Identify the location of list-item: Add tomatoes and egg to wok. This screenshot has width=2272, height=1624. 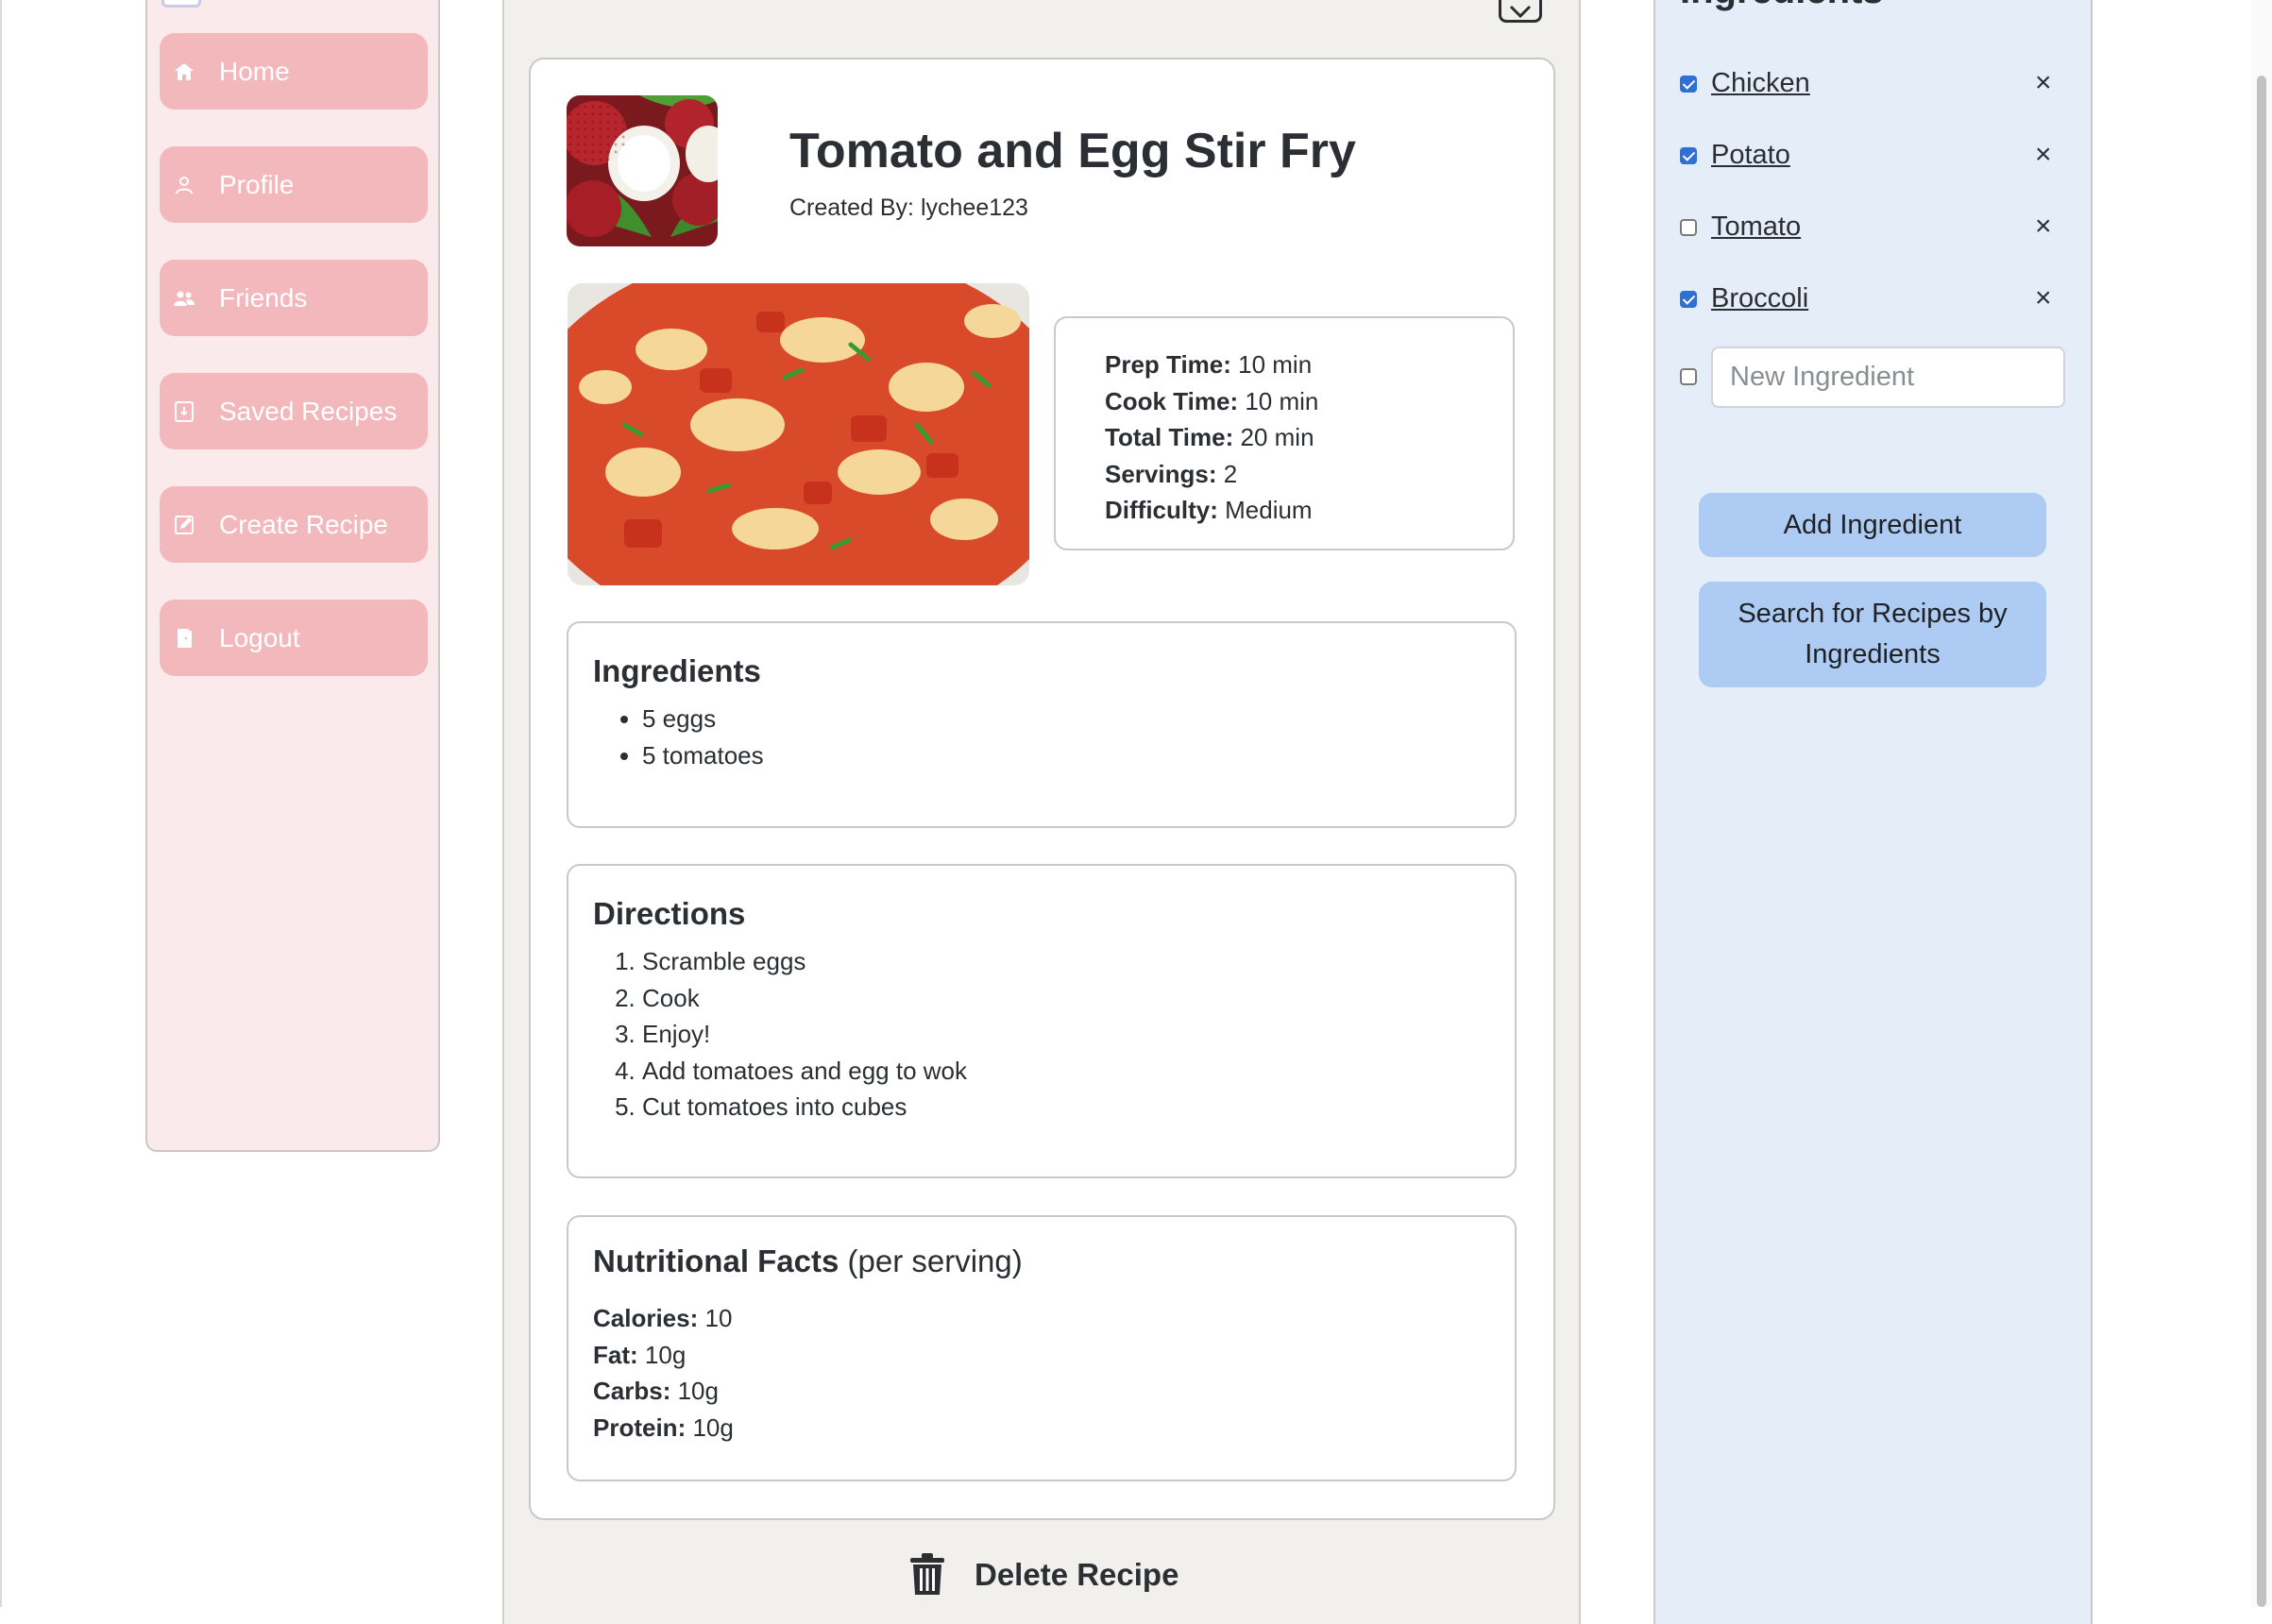
(1066, 1071).